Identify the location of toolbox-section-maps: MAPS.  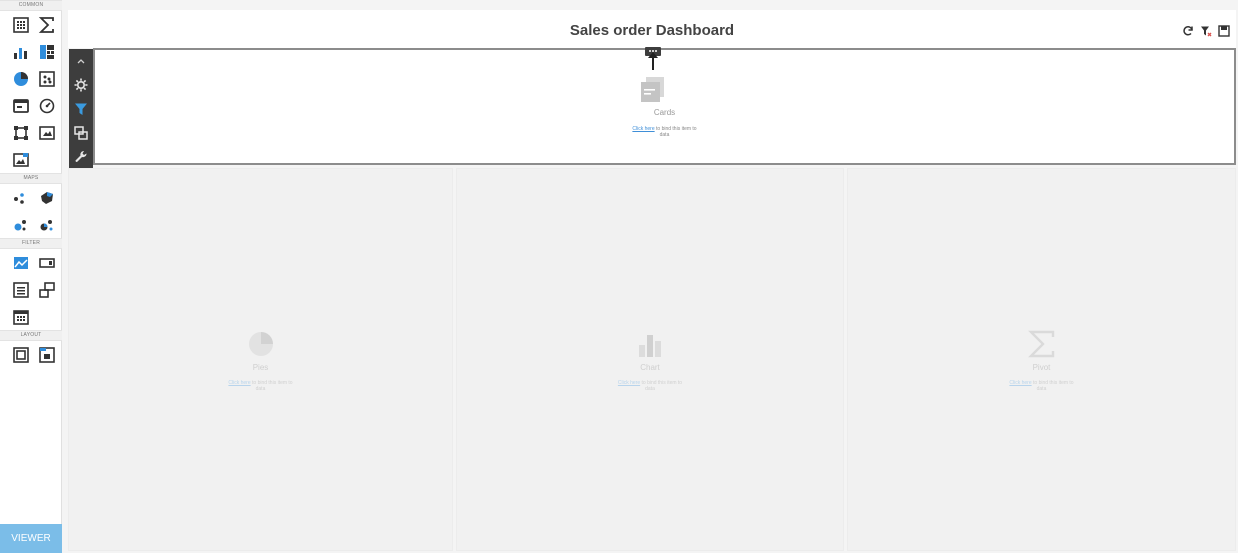
(31, 178).